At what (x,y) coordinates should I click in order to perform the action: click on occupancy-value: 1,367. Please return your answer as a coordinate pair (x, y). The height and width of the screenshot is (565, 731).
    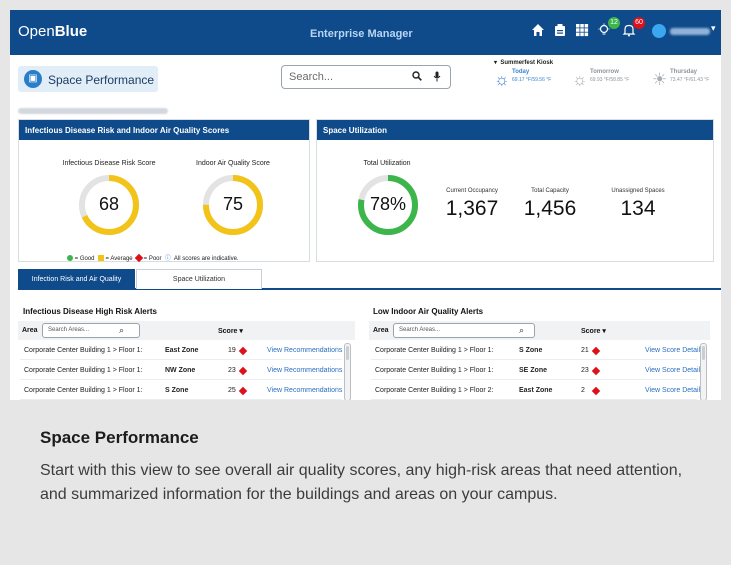
    Looking at the image, I should click on (472, 208).